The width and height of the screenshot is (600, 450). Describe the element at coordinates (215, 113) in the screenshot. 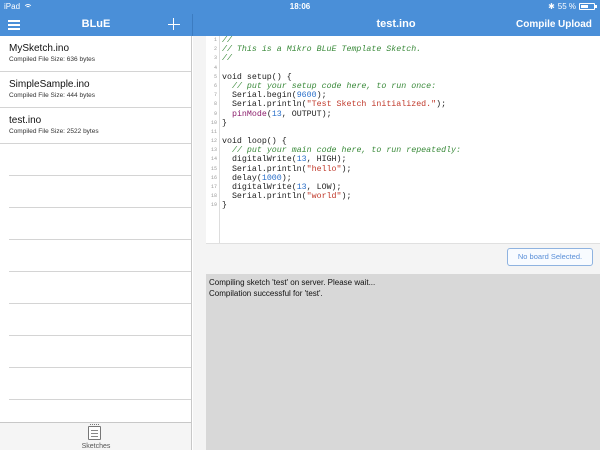

I see `line-number: 9` at that location.